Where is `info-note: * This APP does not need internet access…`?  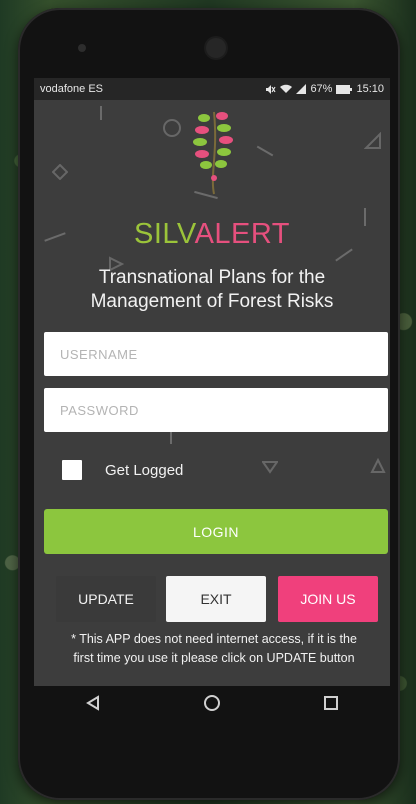
info-note: * This APP does not need internet access… is located at coordinates (214, 649).